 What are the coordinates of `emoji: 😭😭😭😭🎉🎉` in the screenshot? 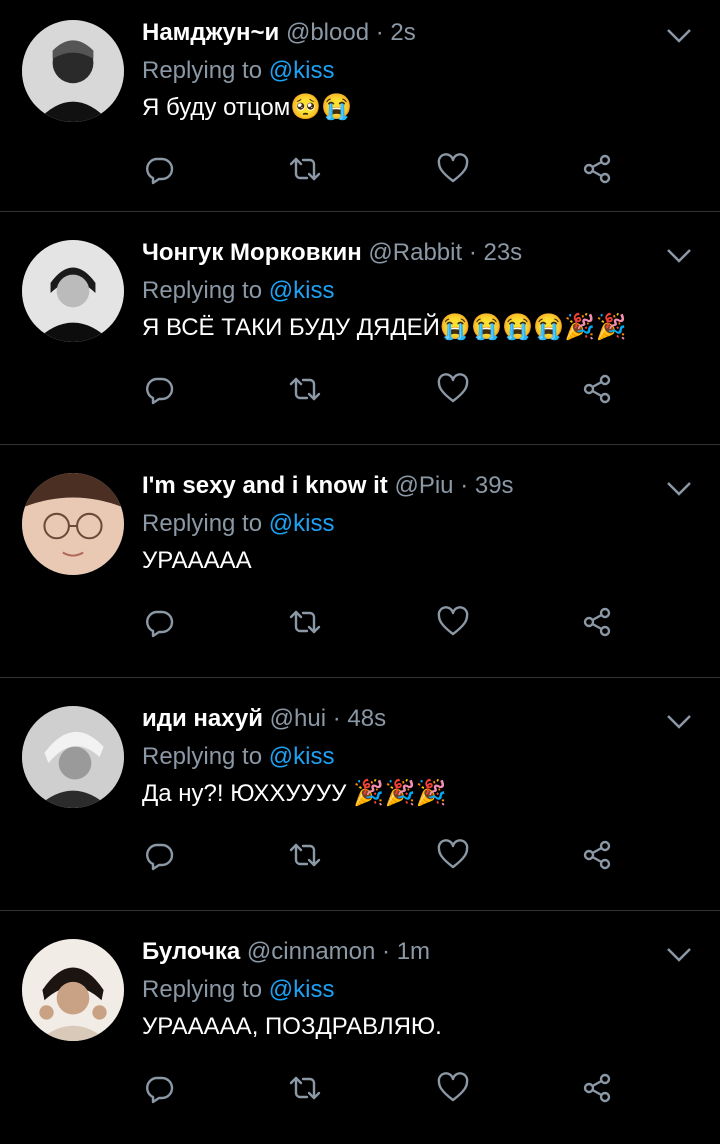 It's located at (533, 327).